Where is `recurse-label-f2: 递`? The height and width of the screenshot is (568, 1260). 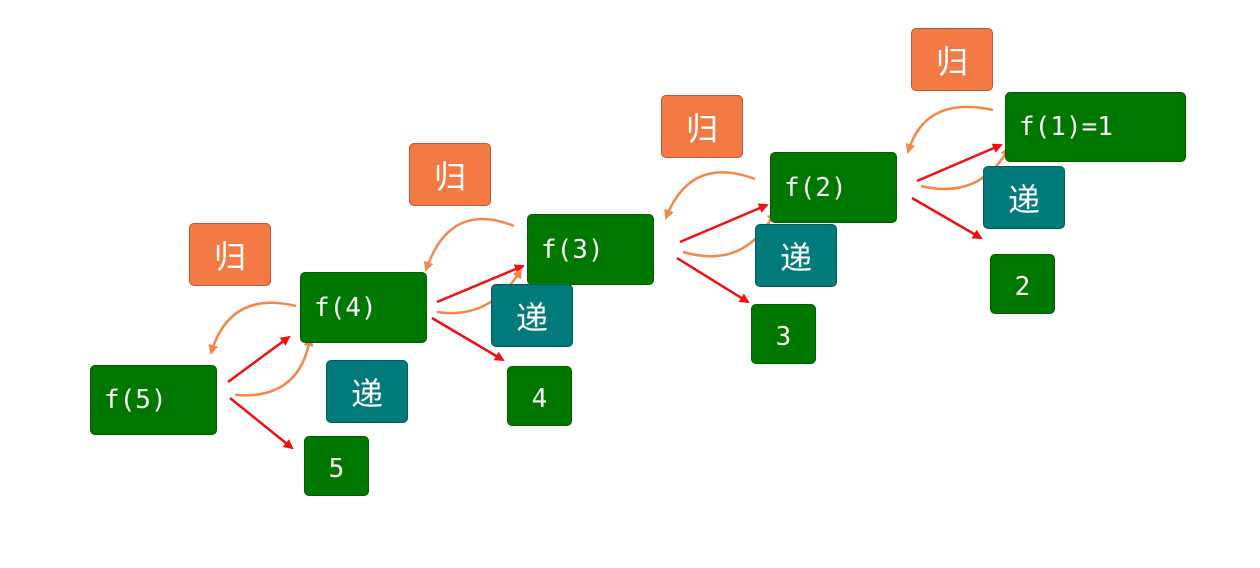
recurse-label-f2: 递 is located at coordinates (1024, 197).